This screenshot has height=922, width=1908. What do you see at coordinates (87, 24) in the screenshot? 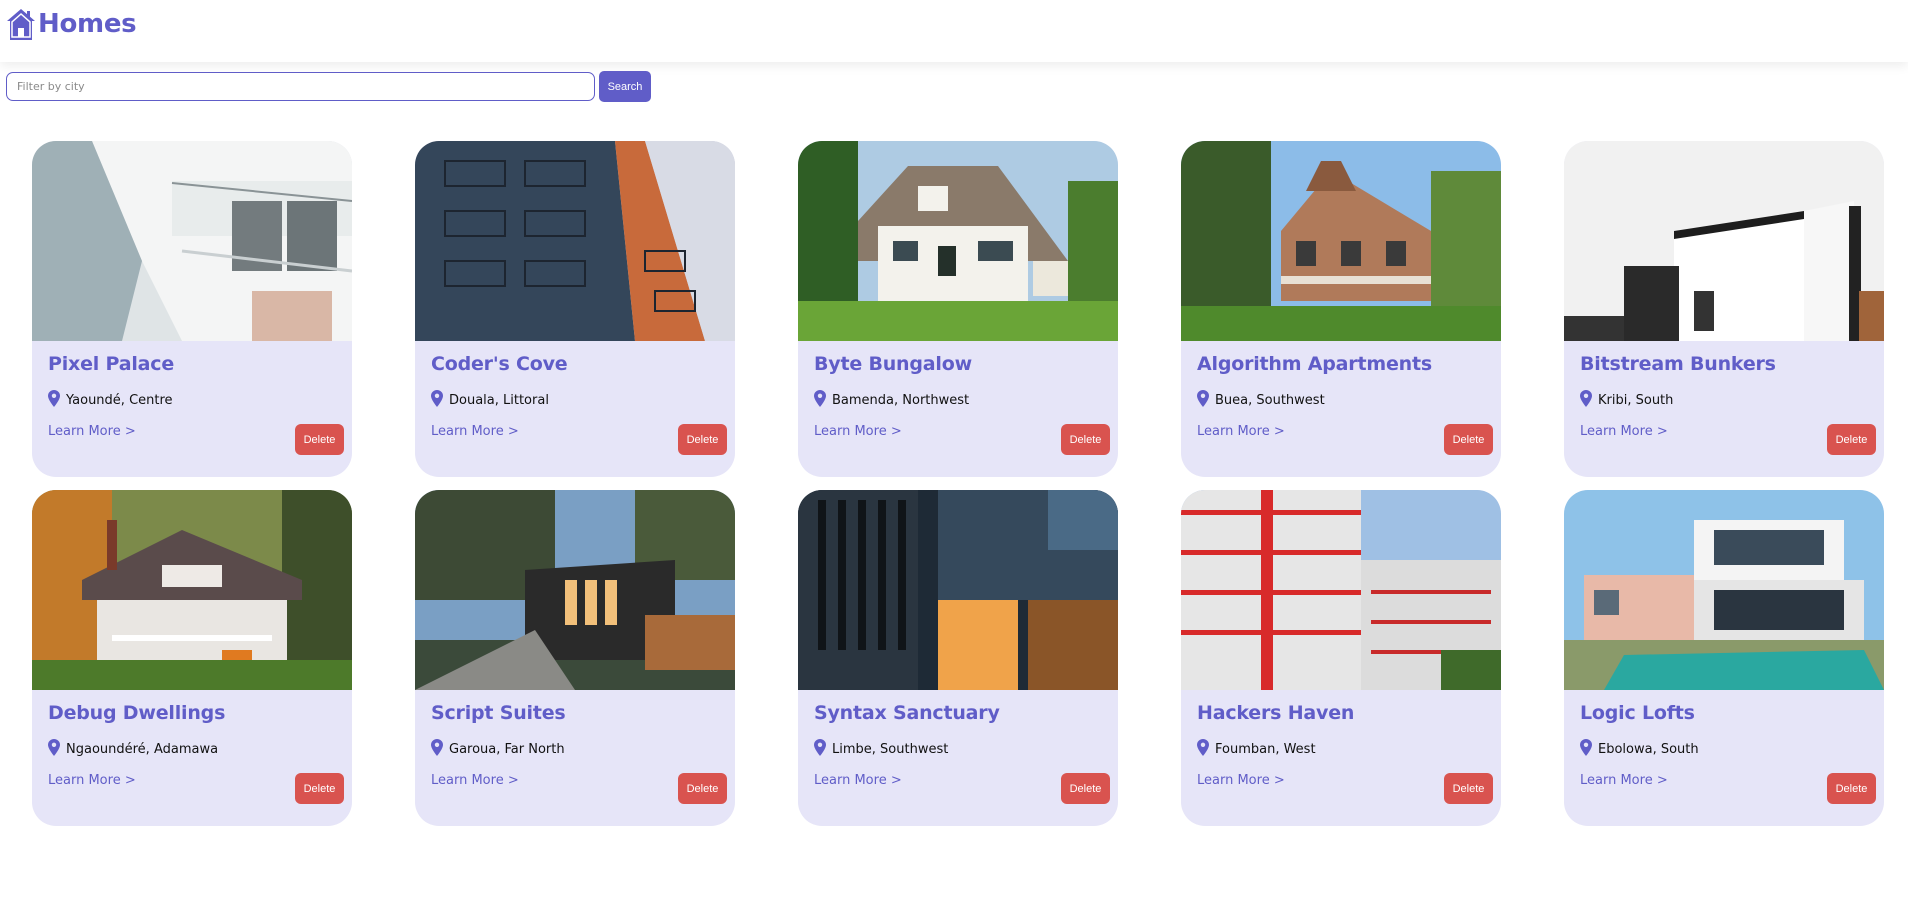
I see `page-title: Homes` at bounding box center [87, 24].